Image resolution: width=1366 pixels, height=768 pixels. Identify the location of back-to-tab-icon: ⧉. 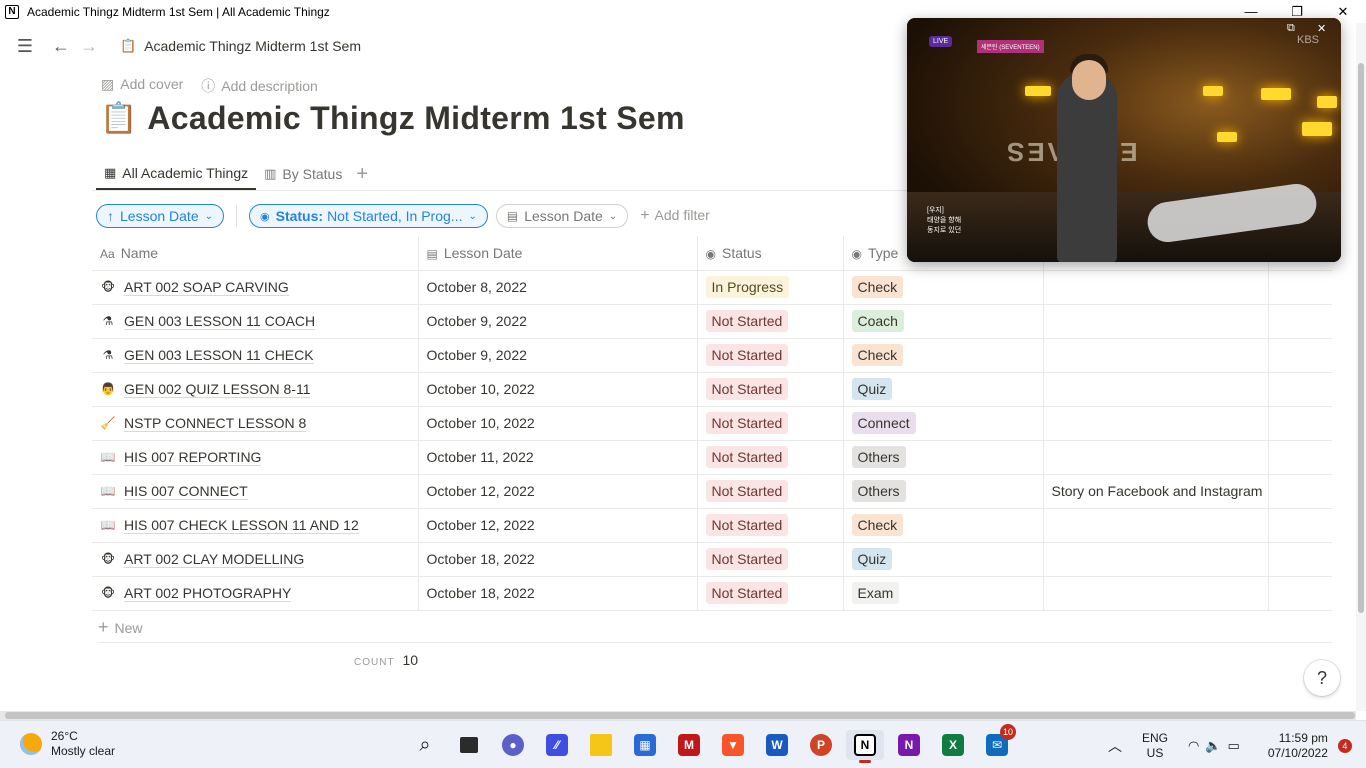
(1291, 28).